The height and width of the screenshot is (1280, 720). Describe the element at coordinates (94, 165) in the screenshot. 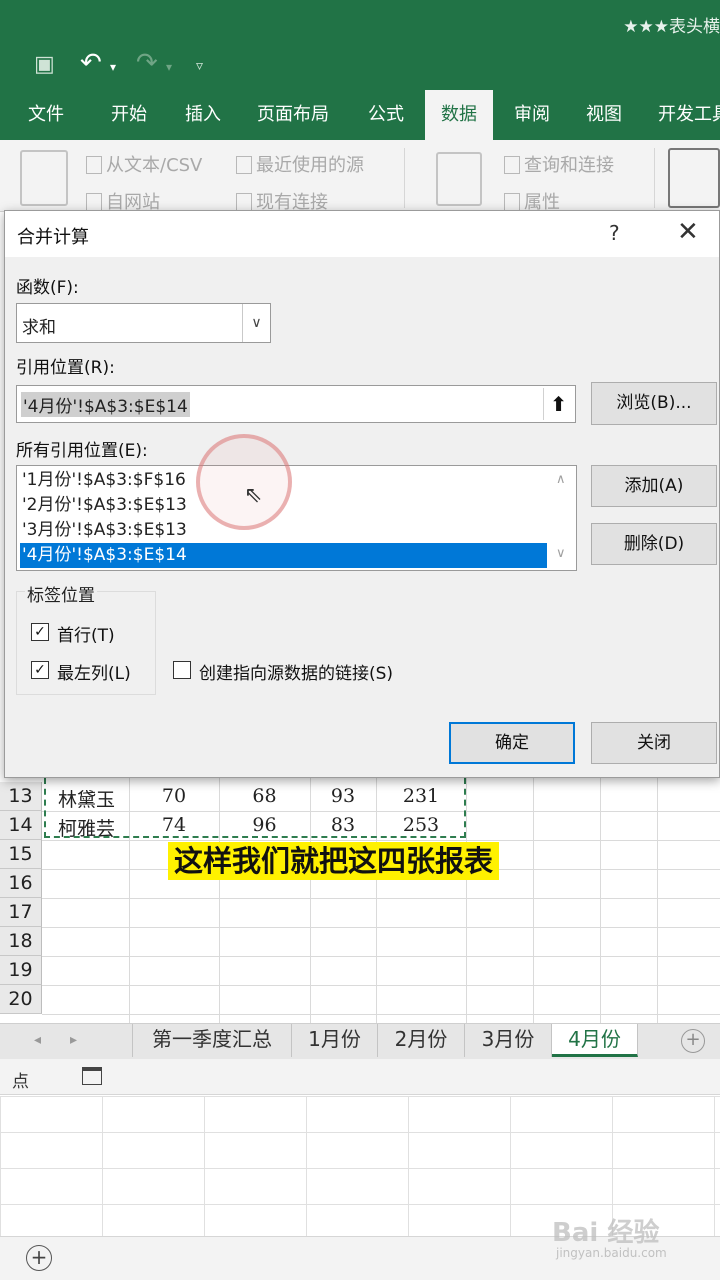

I see `text-file-icon` at that location.